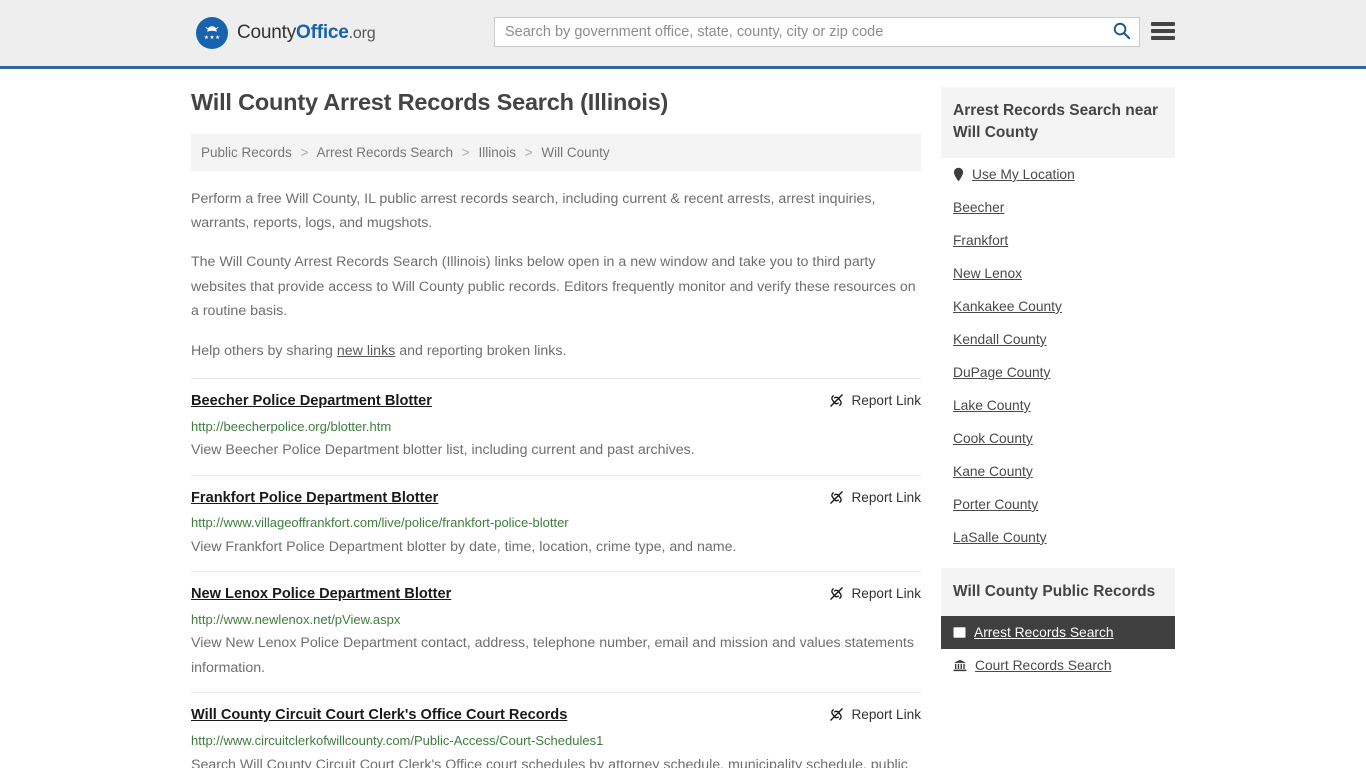 The image size is (1366, 768). I want to click on sidebar-item-label: Beecher, so click(979, 207).